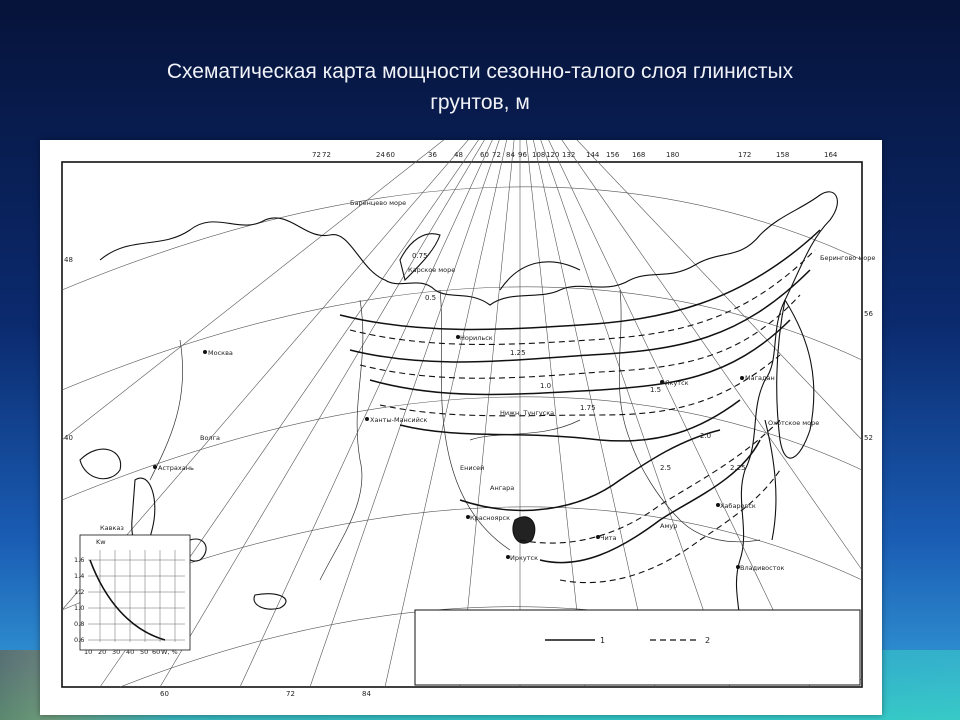 Image resolution: width=960 pixels, height=720 pixels. Describe the element at coordinates (744, 155) in the screenshot. I see `tick-label: 172` at that location.